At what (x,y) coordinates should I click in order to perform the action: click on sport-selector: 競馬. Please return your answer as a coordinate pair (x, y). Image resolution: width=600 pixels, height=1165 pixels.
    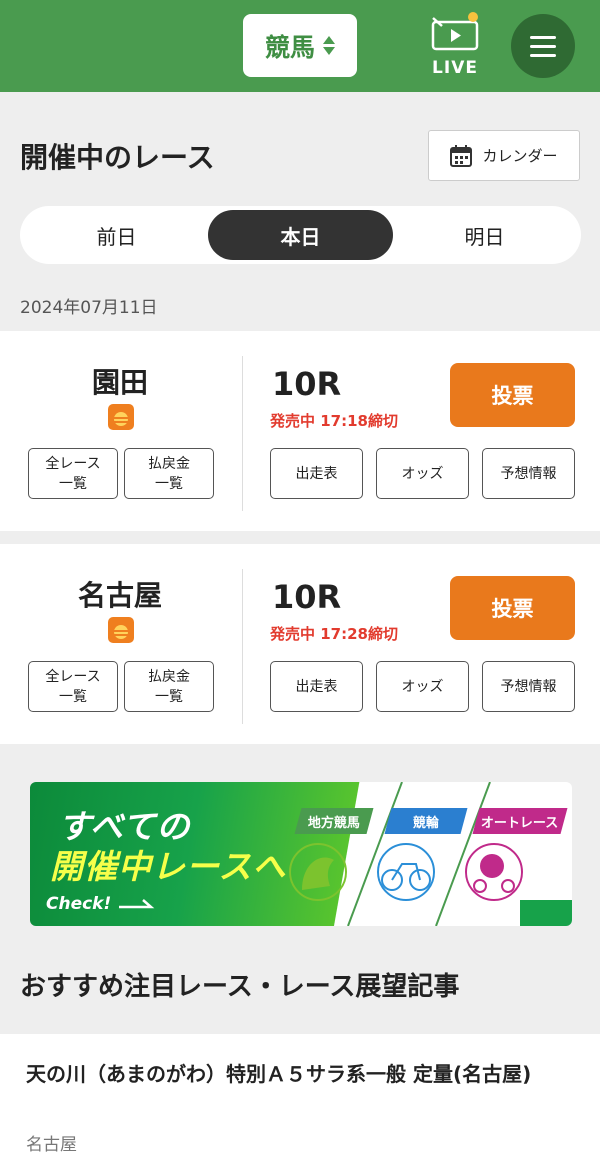
    Looking at the image, I should click on (300, 45).